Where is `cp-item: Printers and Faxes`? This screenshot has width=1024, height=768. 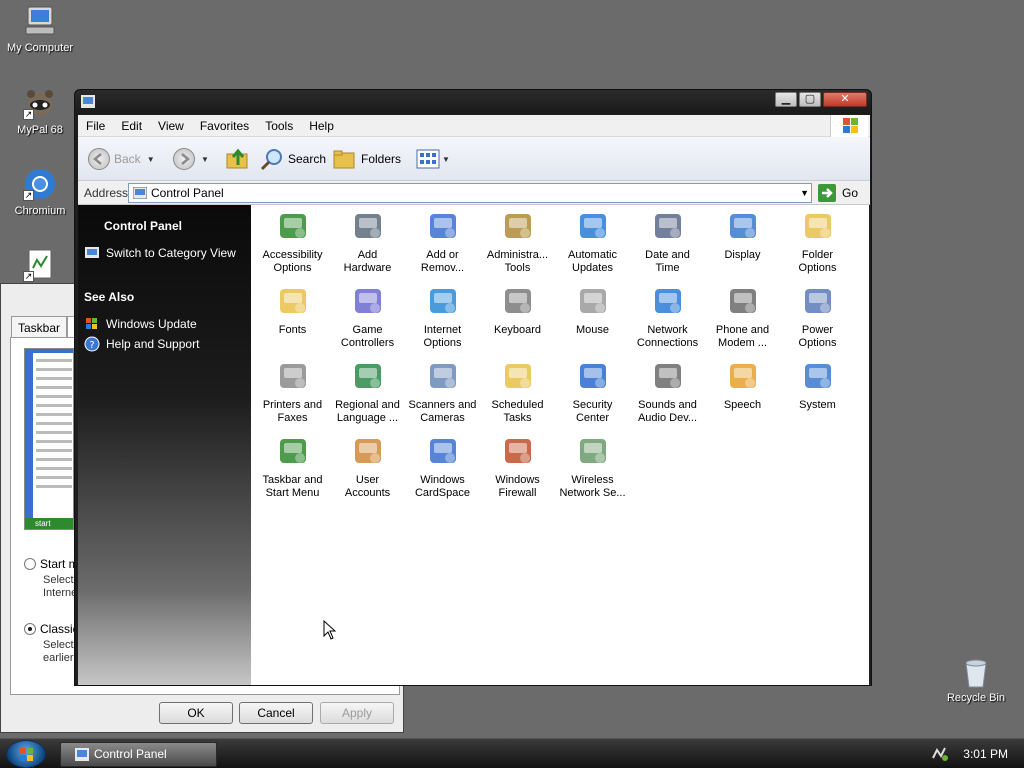
cp-item: Printers and Faxes is located at coordinates (292, 392).